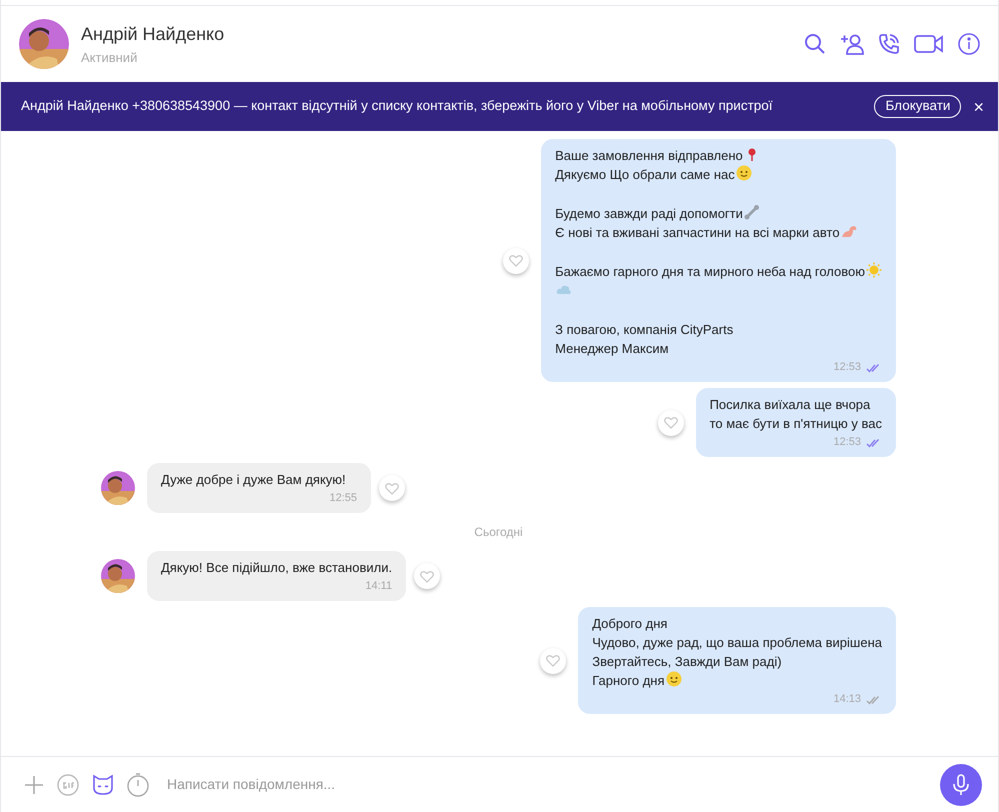  Describe the element at coordinates (644, 330) in the screenshot. I see `message-text: З повагою, компанія CityParts` at that location.